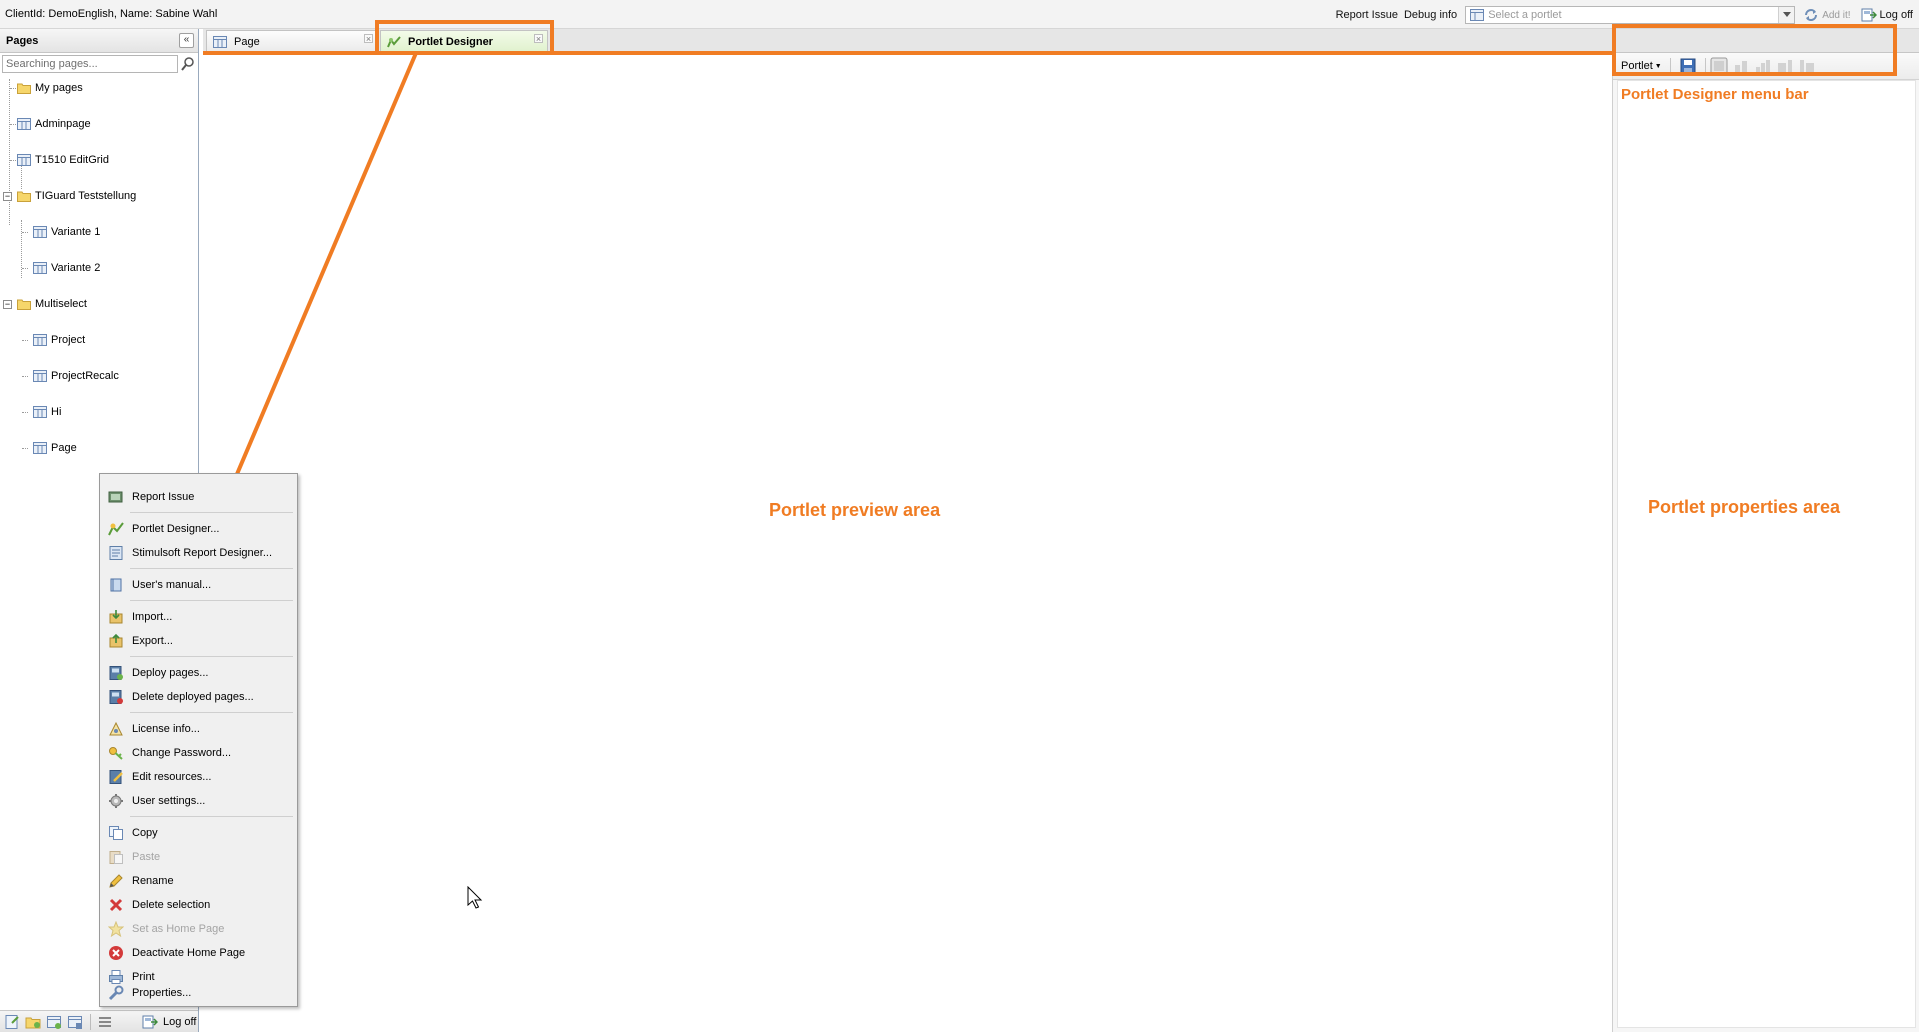  What do you see at coordinates (1083, 53) in the screenshot?
I see `annotation-box-underline` at bounding box center [1083, 53].